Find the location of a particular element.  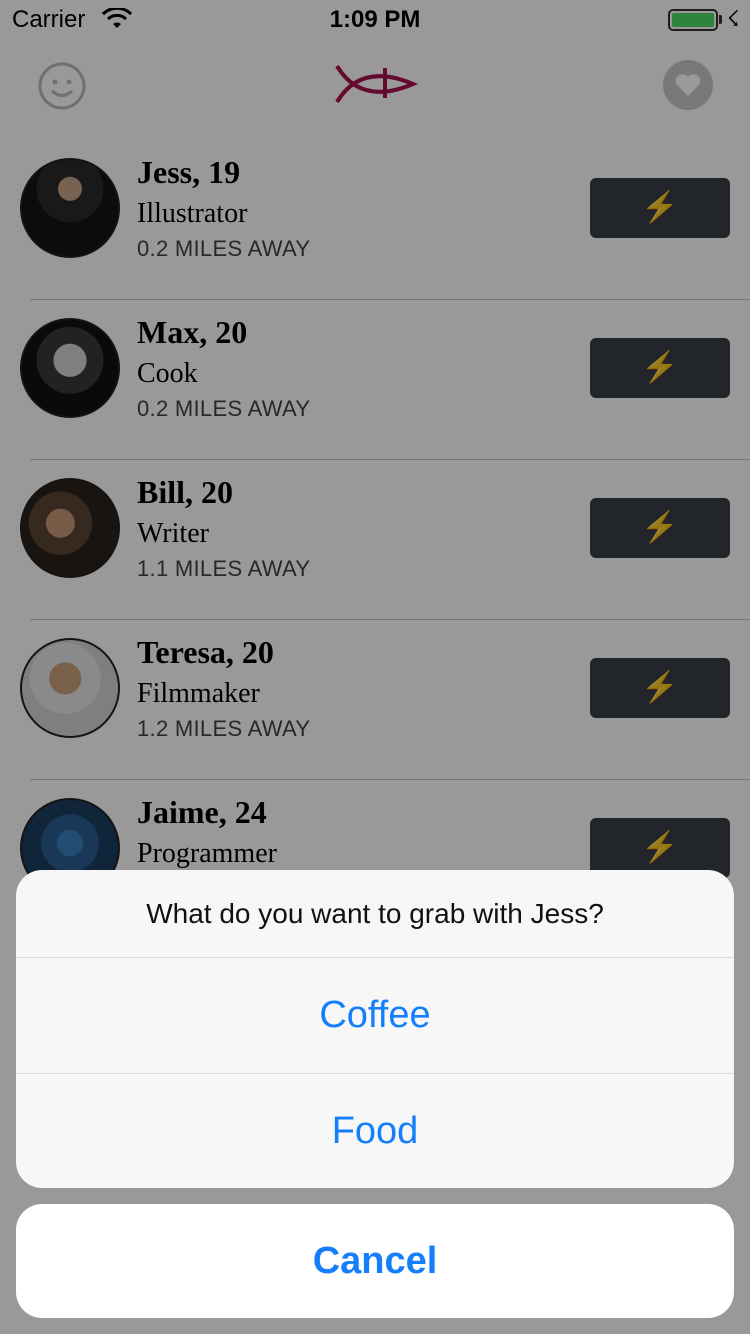

option-coffee-button: Coffee is located at coordinates (375, 1015).